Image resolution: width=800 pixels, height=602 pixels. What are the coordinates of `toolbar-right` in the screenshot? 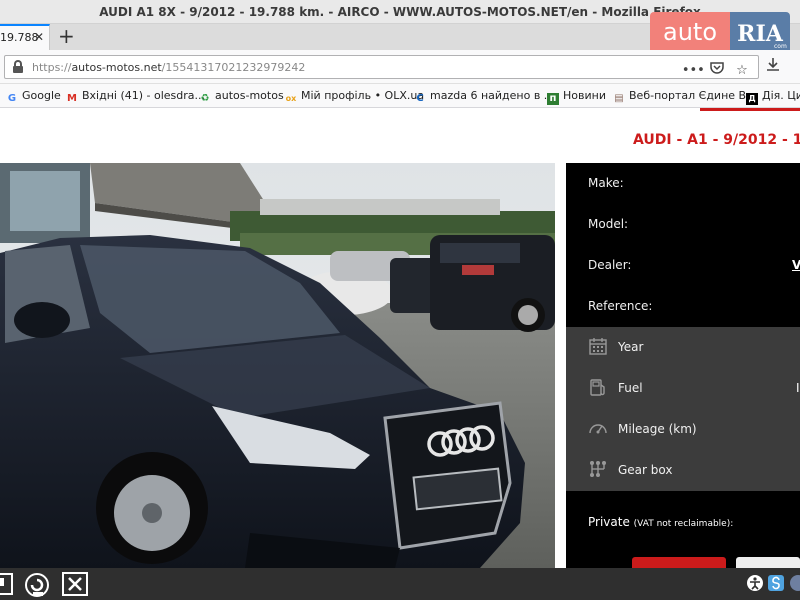 It's located at (778, 66).